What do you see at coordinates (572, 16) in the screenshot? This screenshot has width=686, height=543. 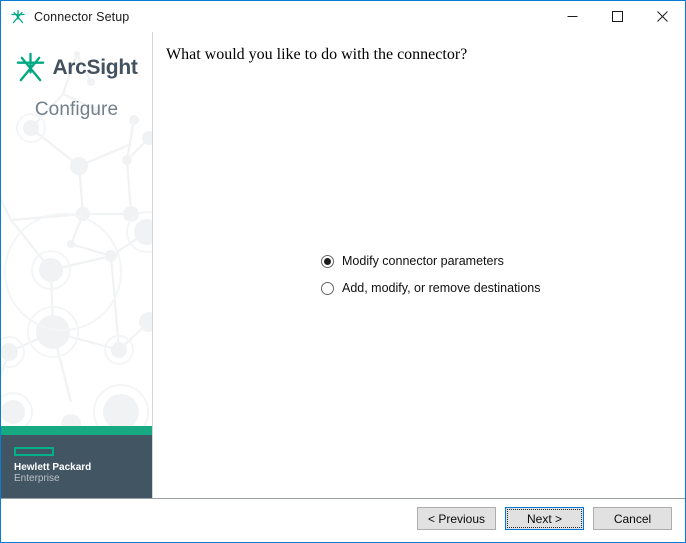 I see `minimize-icon` at bounding box center [572, 16].